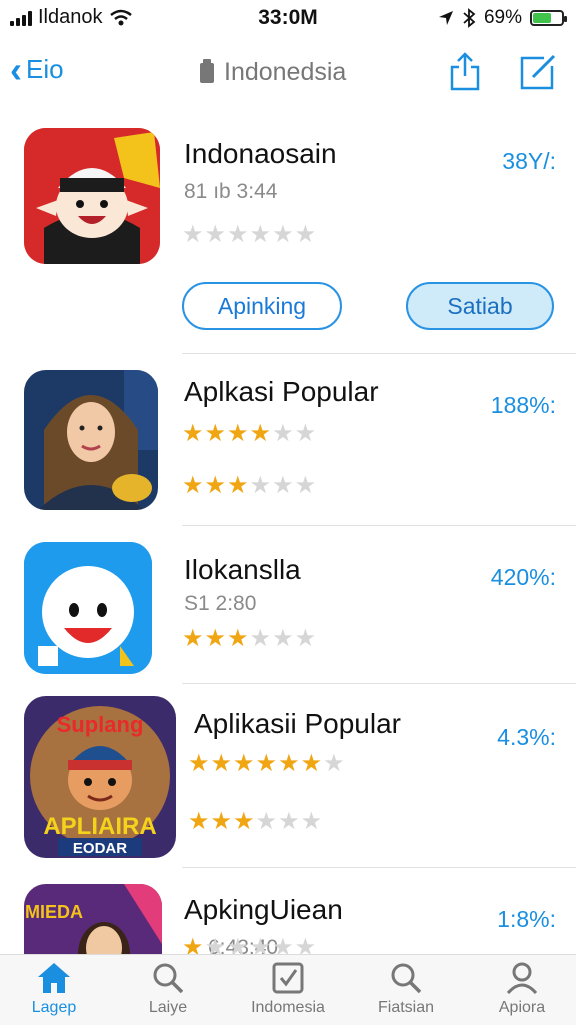 This screenshot has height=1025, width=576. What do you see at coordinates (100, 724) in the screenshot?
I see `icon-text-top: Suplang` at bounding box center [100, 724].